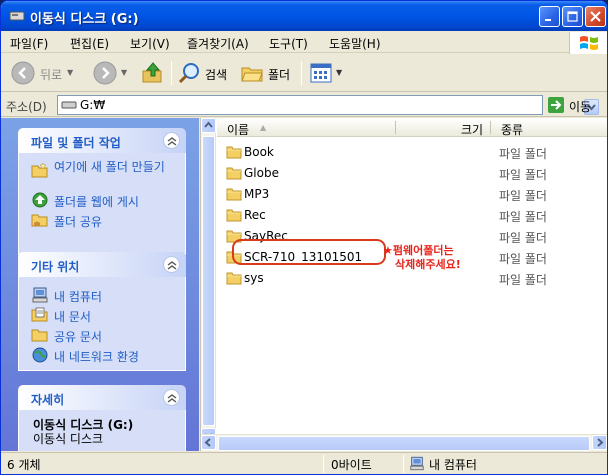 Image resolution: width=608 pixels, height=475 pixels. I want to click on horizontal-scrollbar, so click(404, 442).